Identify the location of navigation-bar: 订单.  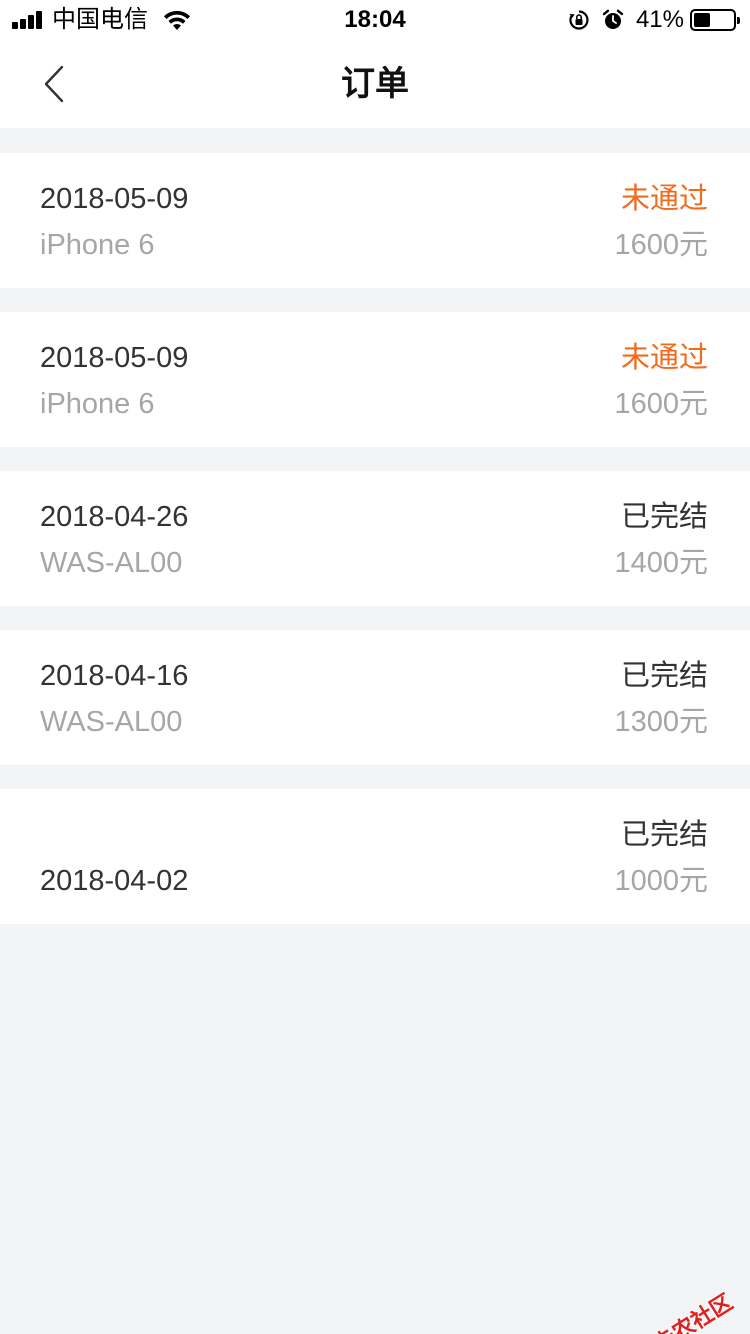
(375, 84).